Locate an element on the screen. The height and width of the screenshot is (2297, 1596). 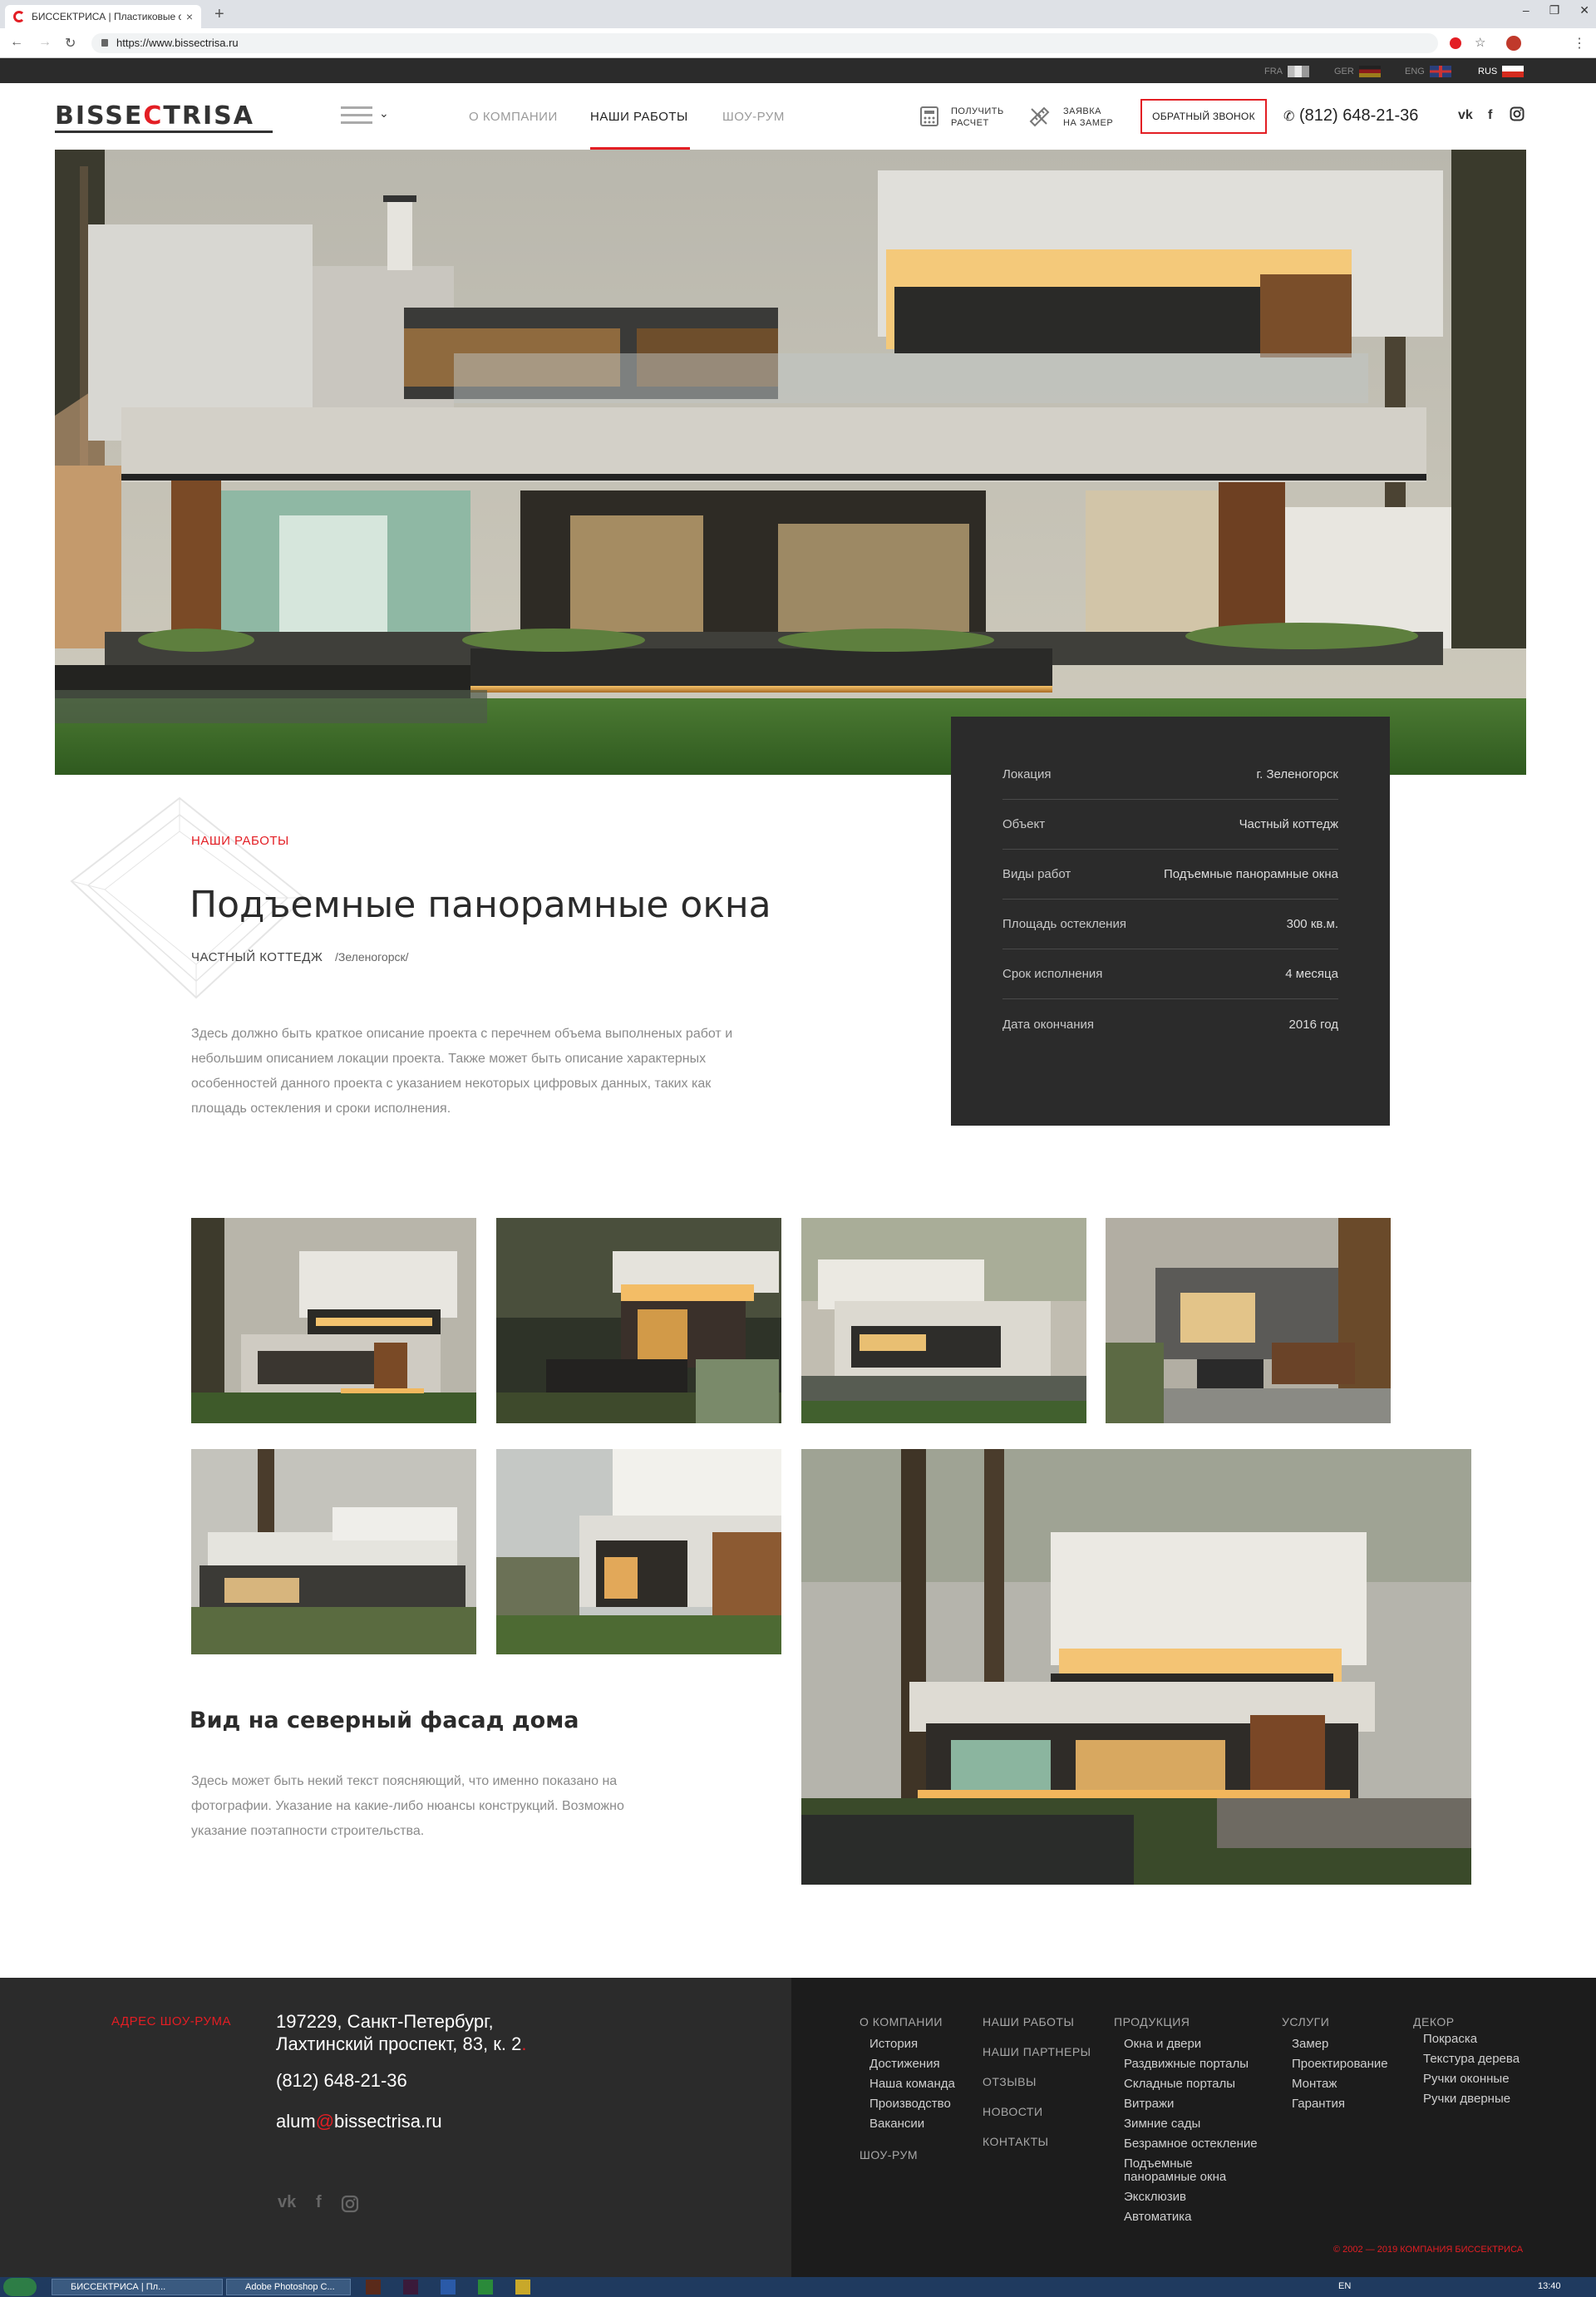
measure-label-1: ЗАЯВКА is located at coordinates (1082, 111).